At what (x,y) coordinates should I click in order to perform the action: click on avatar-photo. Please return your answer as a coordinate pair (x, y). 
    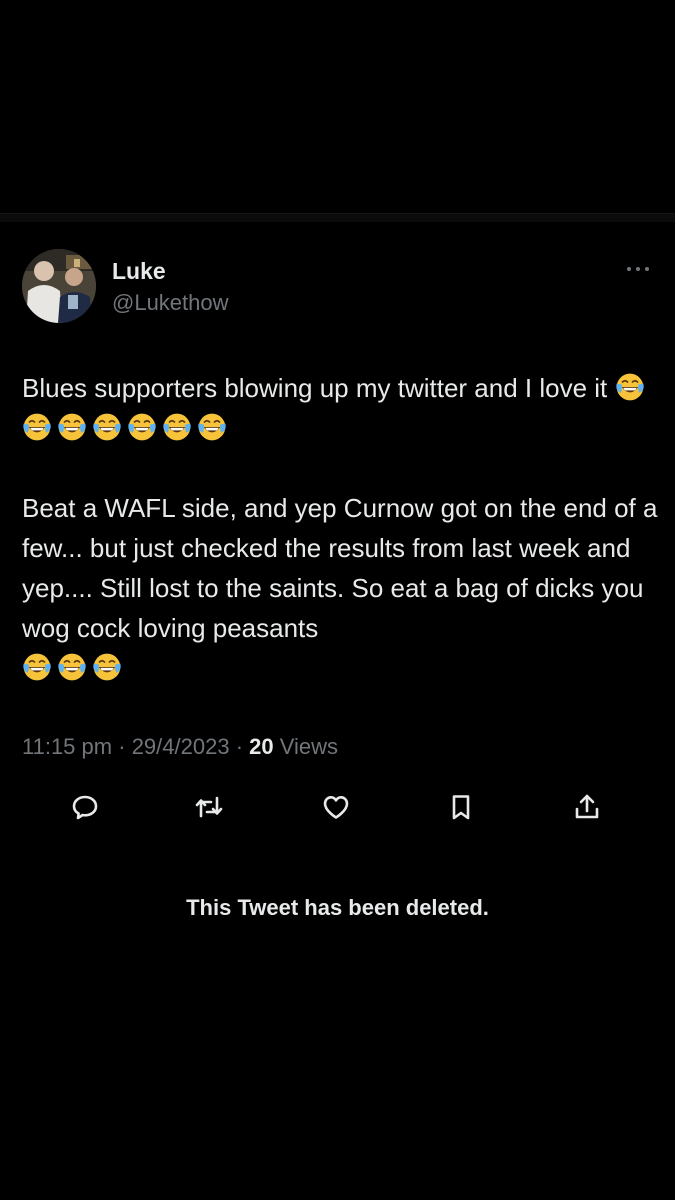
    Looking at the image, I should click on (59, 286).